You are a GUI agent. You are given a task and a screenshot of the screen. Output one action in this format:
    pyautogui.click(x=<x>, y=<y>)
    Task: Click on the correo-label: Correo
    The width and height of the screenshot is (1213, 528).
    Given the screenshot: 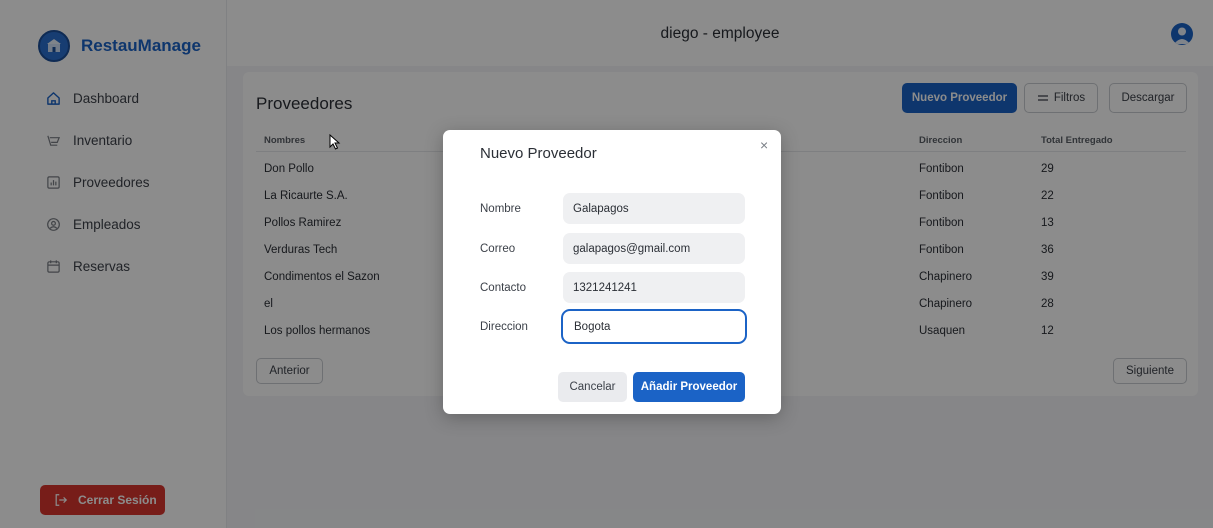 What is the action you would take?
    pyautogui.click(x=498, y=249)
    